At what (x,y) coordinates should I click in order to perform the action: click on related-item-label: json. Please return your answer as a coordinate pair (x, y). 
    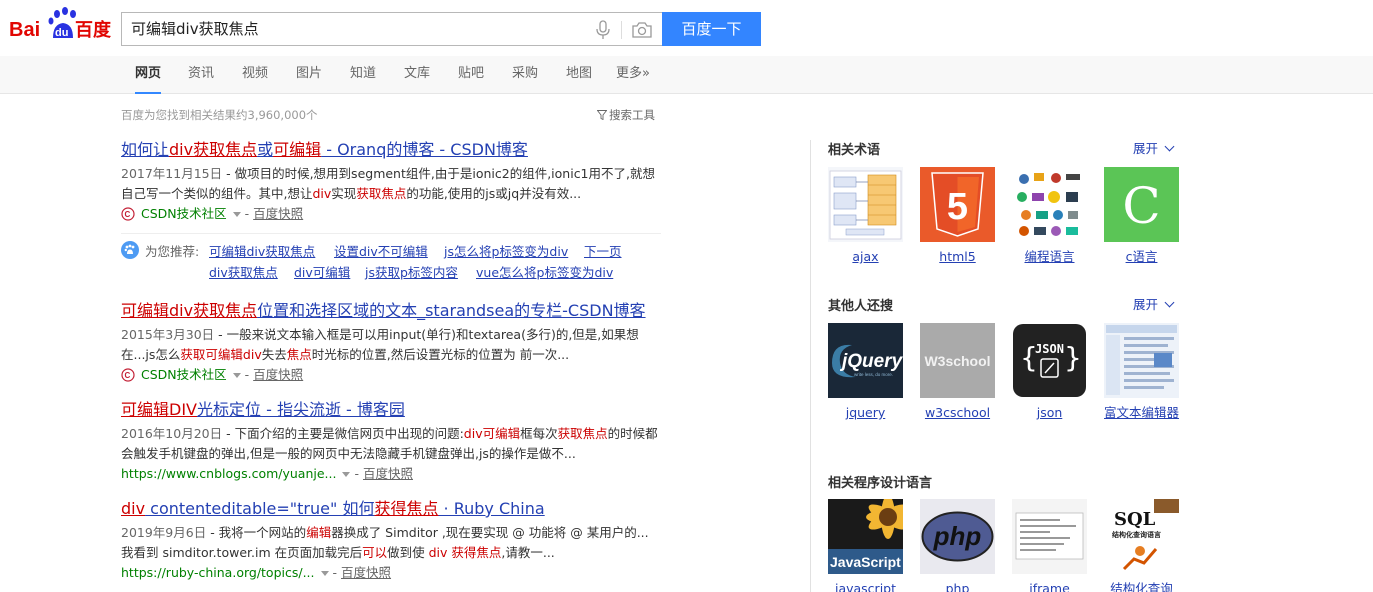
    Looking at the image, I should click on (1049, 413).